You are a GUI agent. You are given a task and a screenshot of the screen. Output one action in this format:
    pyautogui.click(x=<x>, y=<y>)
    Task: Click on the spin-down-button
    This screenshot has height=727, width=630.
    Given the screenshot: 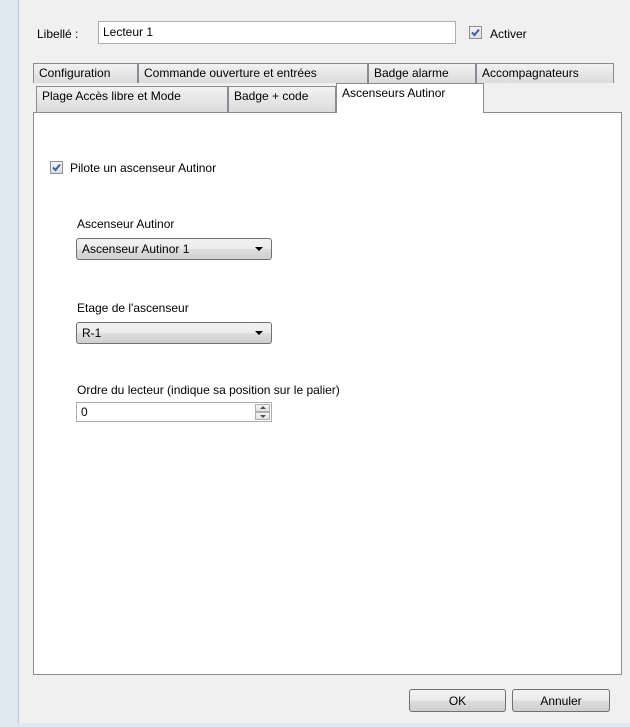 What is the action you would take?
    pyautogui.click(x=262, y=416)
    